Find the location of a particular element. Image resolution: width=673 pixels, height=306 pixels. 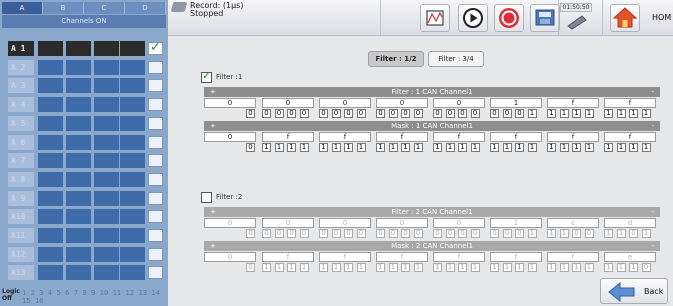

expand-icon: + is located at coordinates (213, 126).